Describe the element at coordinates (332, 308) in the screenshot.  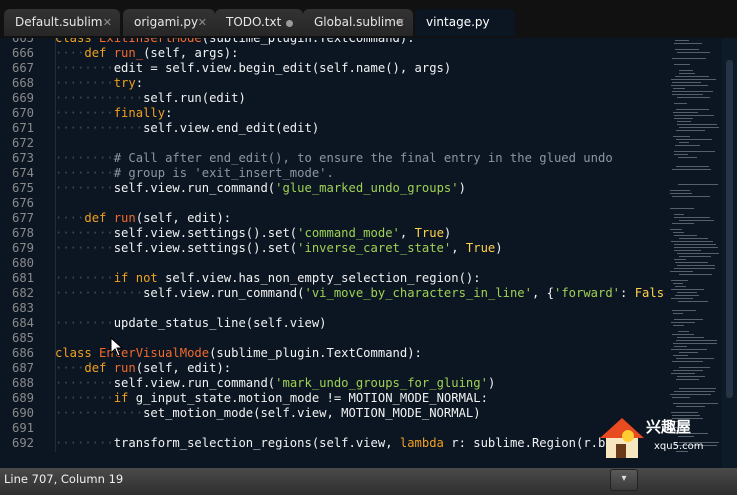
I see `code-line: 683` at that location.